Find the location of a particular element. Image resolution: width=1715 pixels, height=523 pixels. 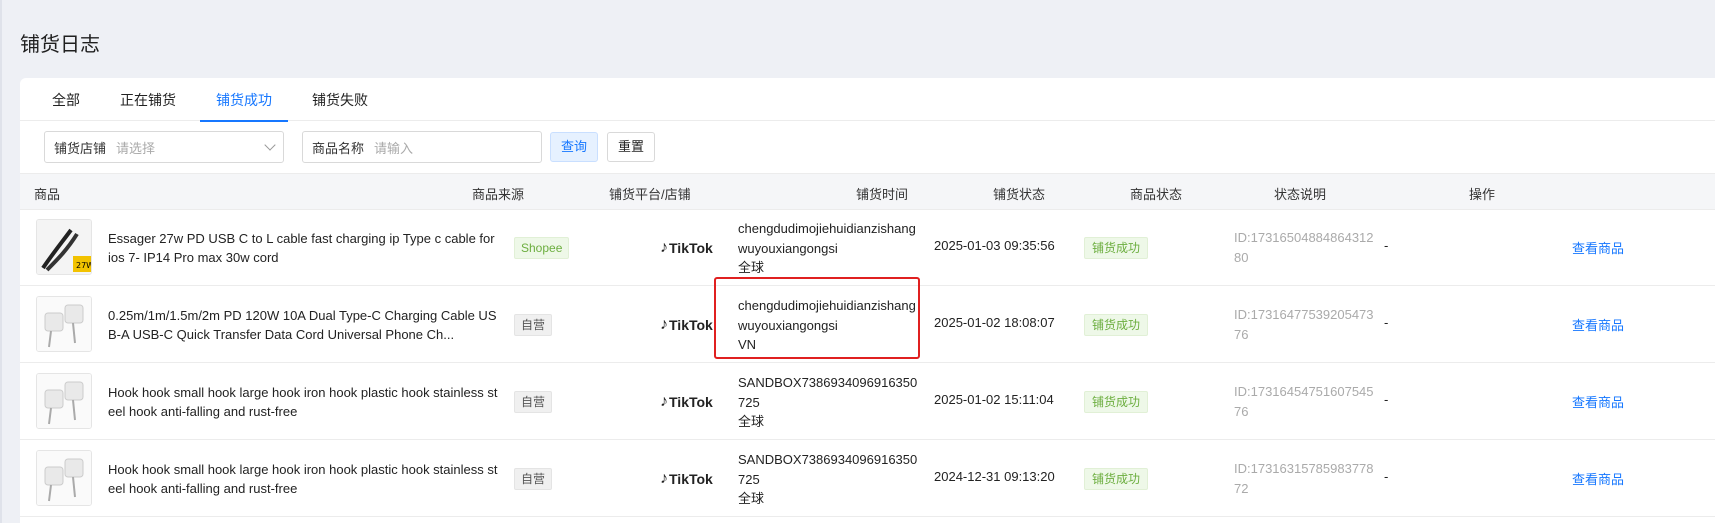

listing-time: 2025-01-02 15:11:04 is located at coordinates (994, 399).